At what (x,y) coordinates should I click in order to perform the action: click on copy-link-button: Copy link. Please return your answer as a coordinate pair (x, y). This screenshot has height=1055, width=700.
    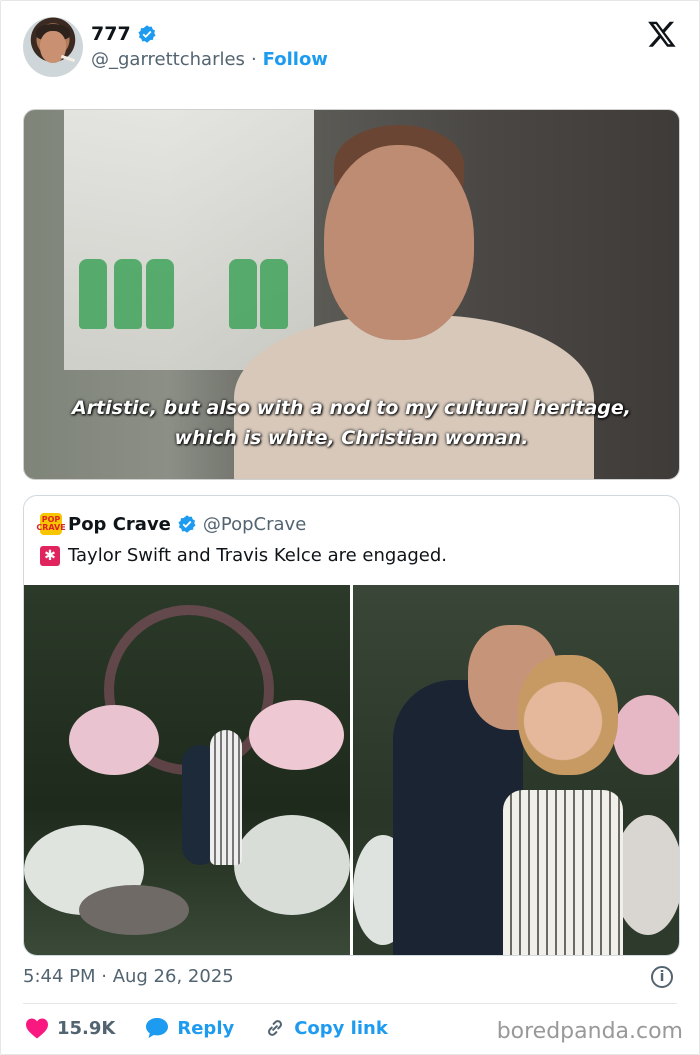
    Looking at the image, I should click on (326, 1028).